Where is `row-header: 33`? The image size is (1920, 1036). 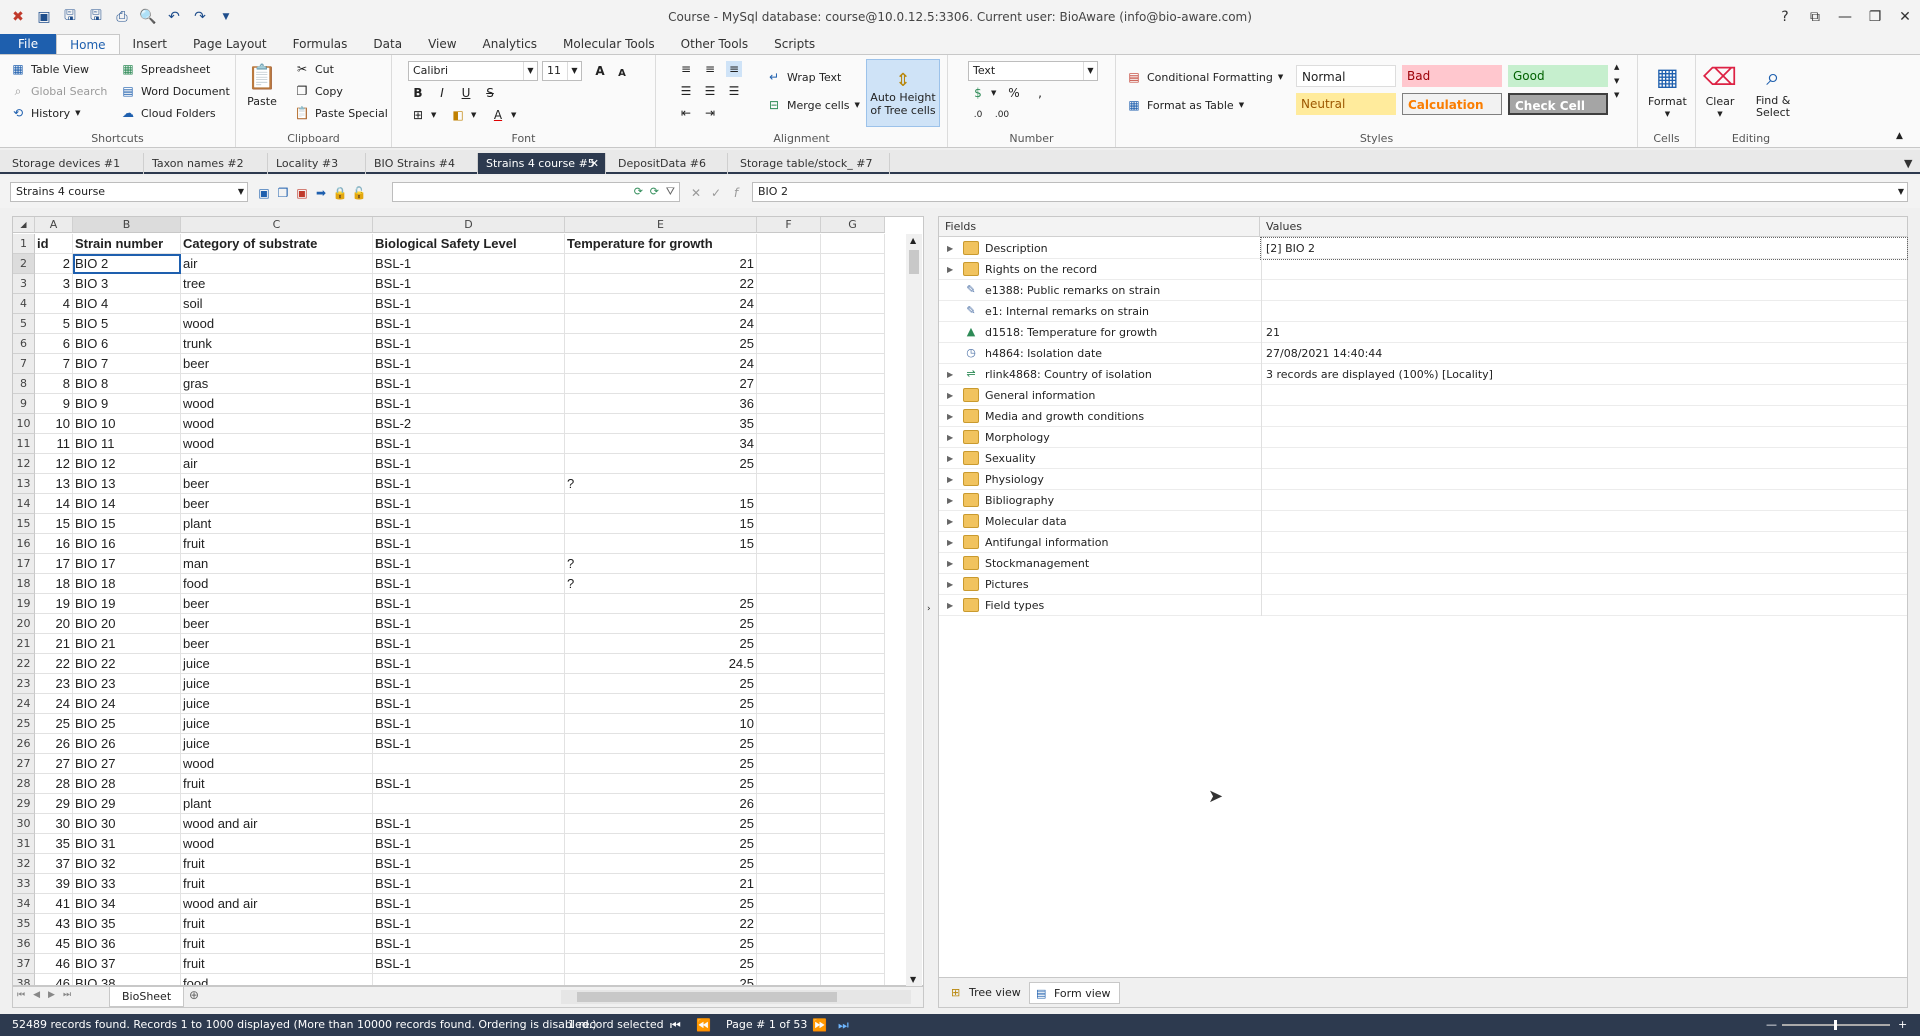 row-header: 33 is located at coordinates (24, 884).